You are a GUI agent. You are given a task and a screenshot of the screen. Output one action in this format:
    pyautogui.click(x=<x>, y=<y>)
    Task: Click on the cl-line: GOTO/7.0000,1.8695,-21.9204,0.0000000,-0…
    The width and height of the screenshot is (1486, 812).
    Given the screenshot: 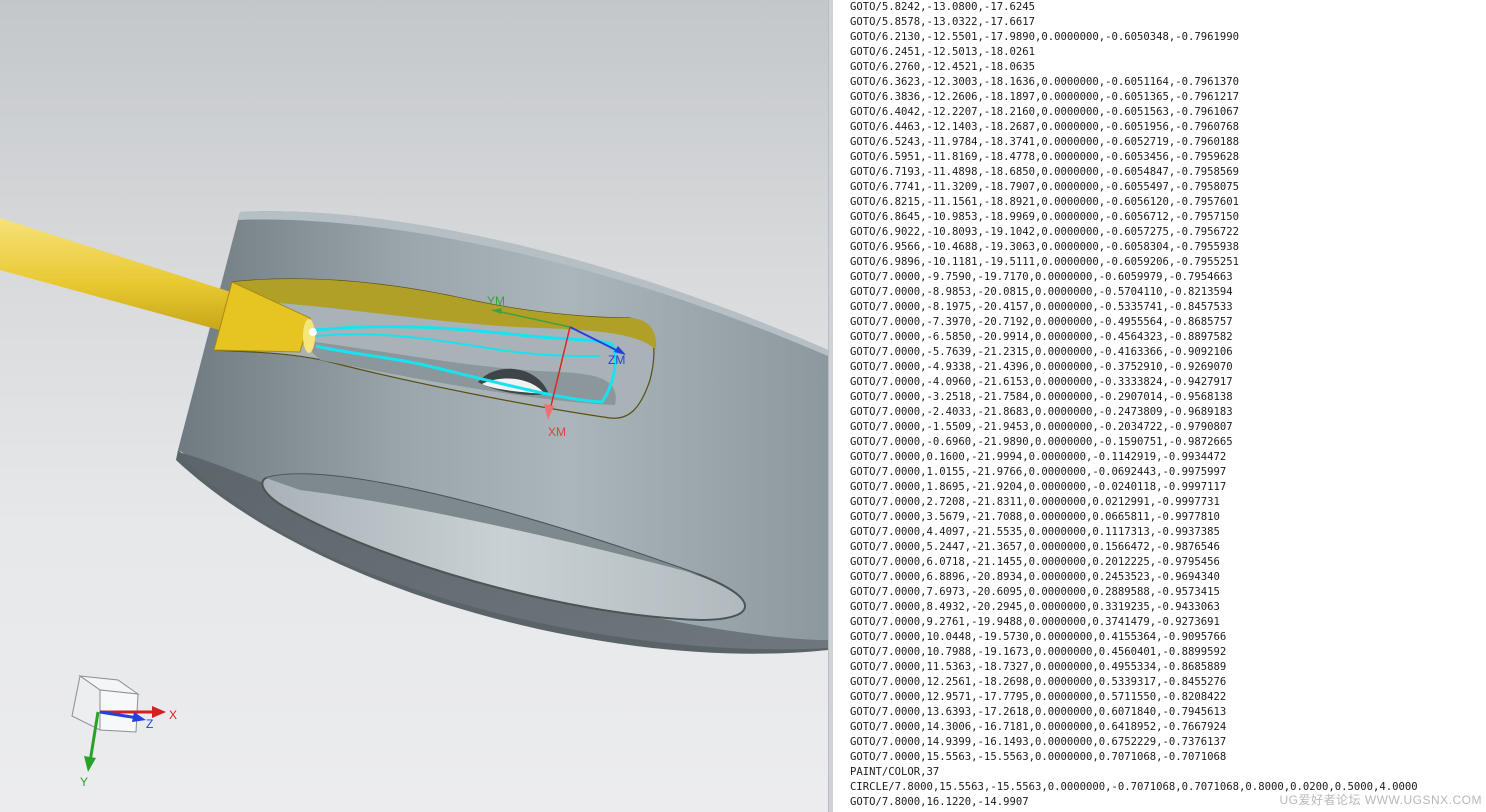 What is the action you would take?
    pyautogui.click(x=1038, y=487)
    